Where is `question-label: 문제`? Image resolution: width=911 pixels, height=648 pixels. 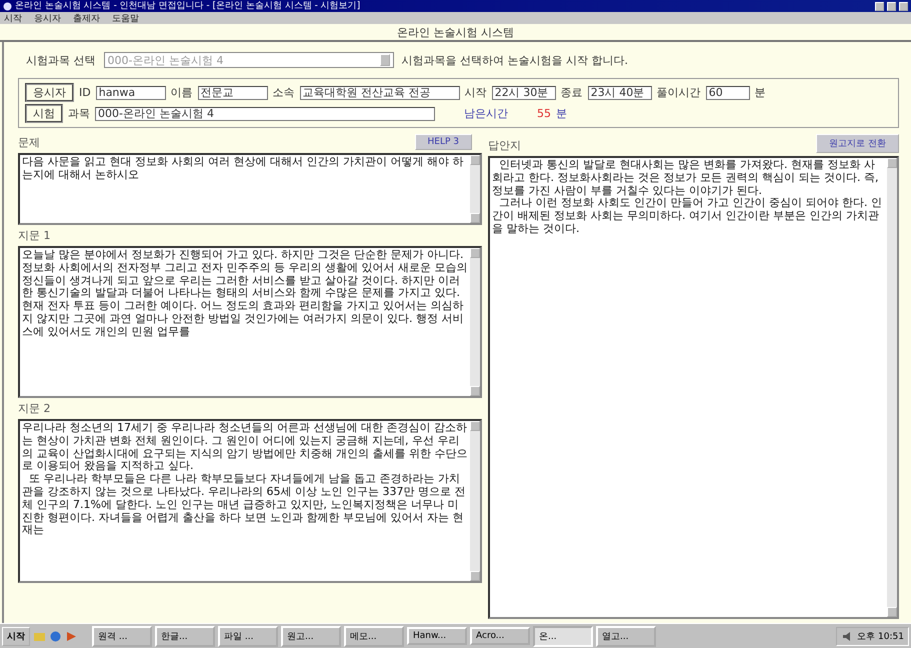
question-label: 문제 is located at coordinates (29, 142).